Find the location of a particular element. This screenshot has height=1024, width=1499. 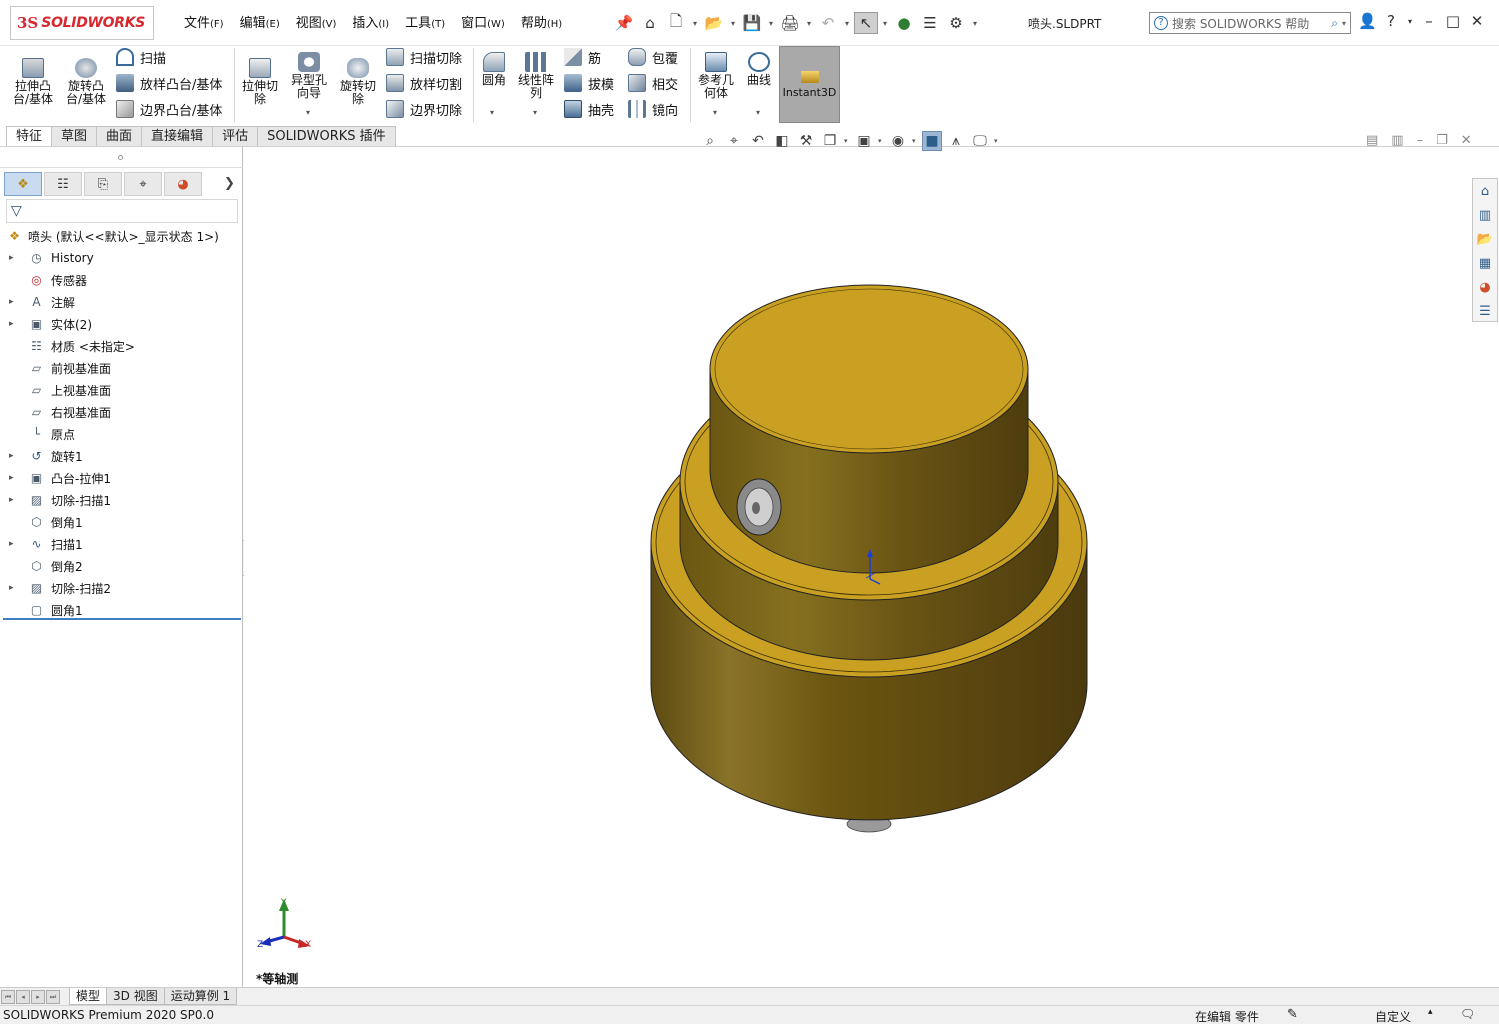

file-properties-icon: ☰ is located at coordinates (930, 23).